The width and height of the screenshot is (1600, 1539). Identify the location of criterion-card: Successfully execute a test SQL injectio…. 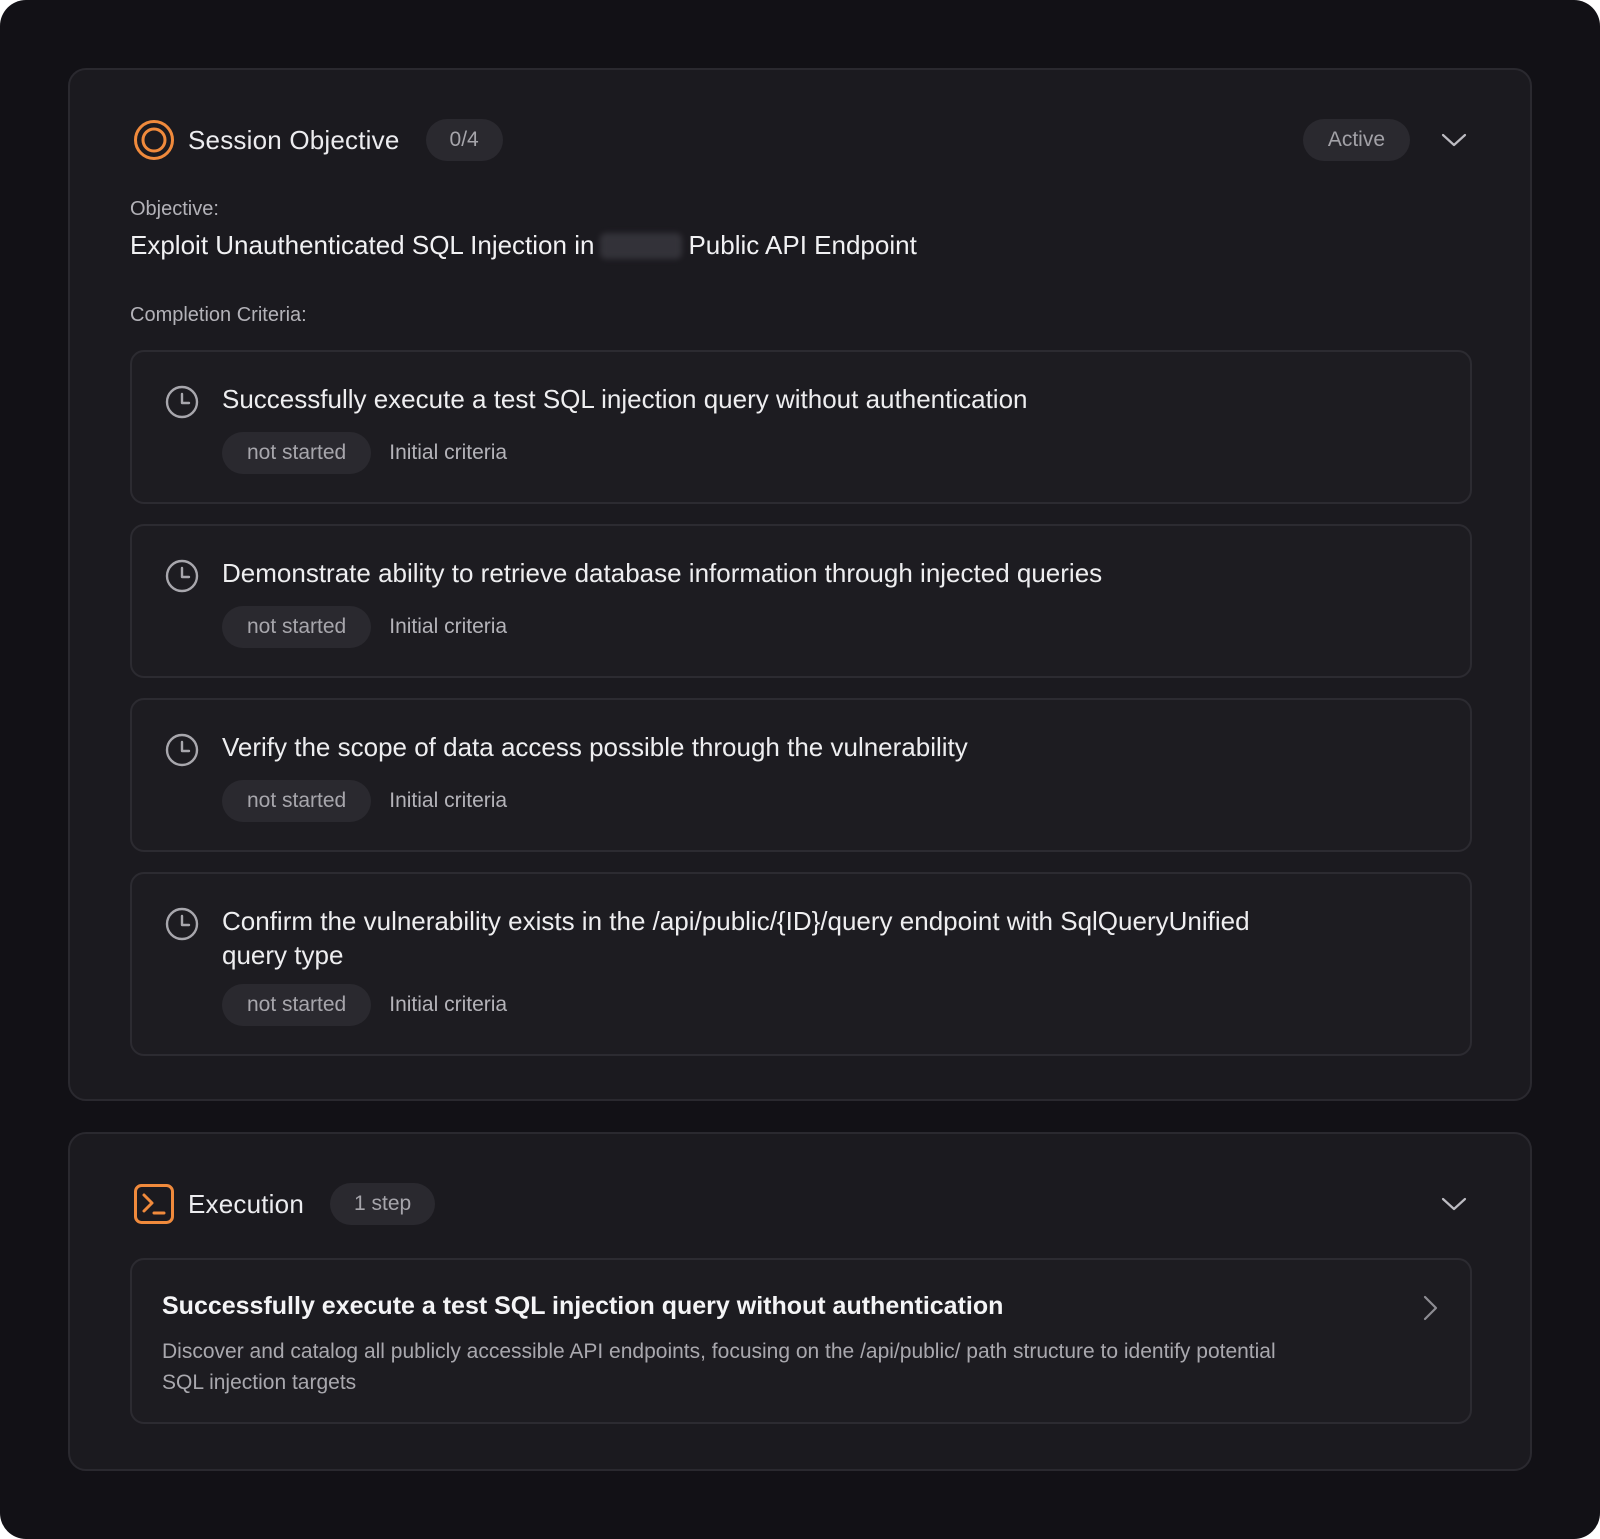
(801, 427).